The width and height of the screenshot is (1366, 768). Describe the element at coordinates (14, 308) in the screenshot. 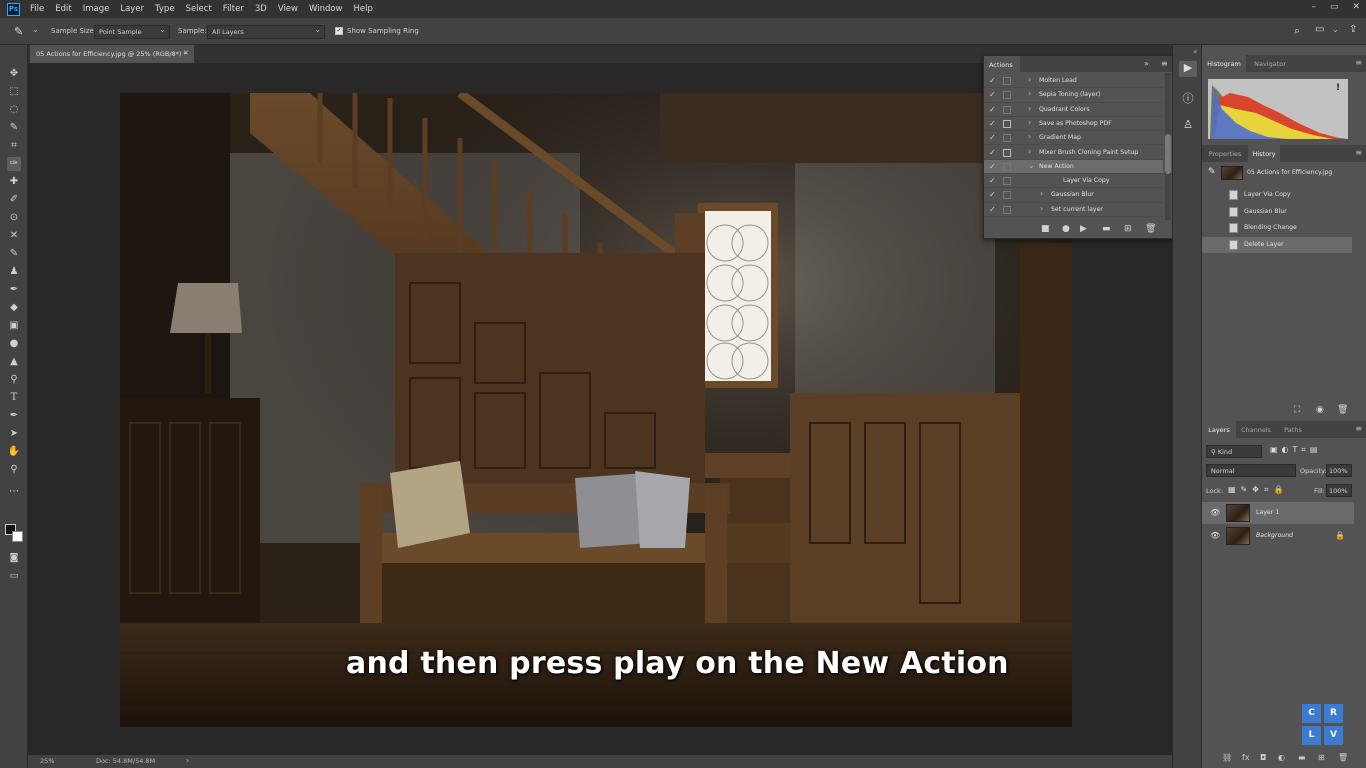

I see `eraser-alt-tool-icon: ◆` at that location.